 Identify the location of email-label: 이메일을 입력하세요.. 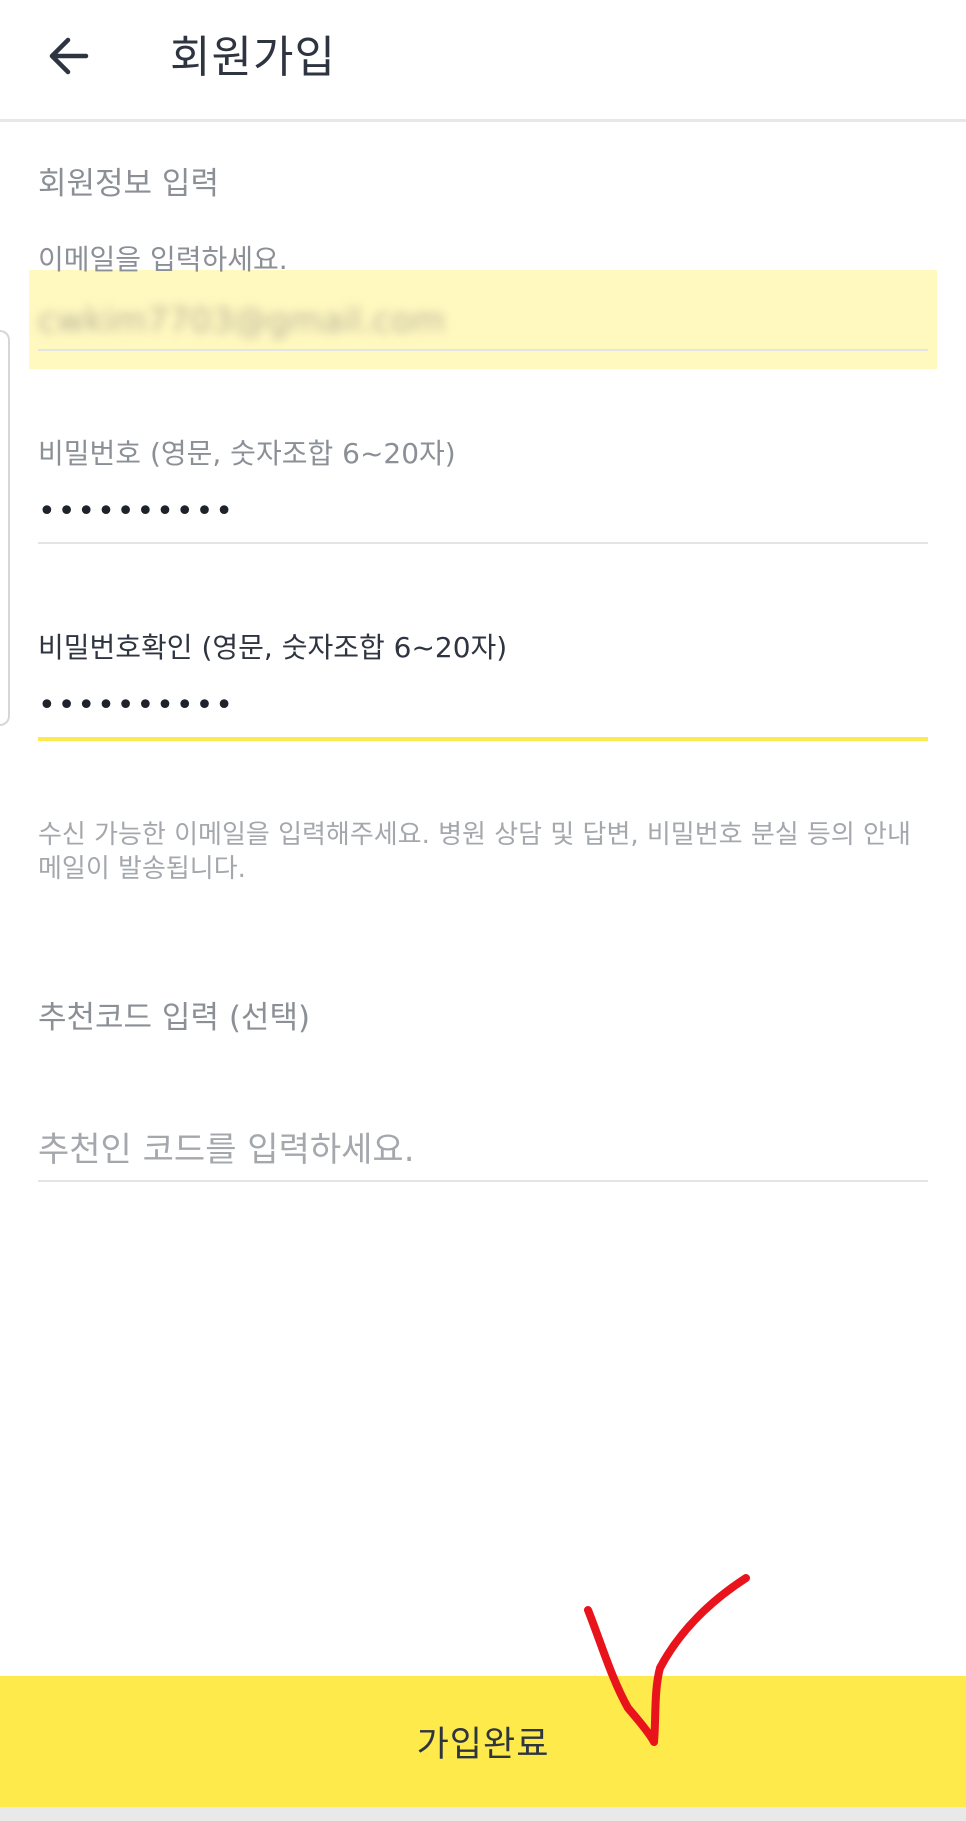
(163, 259).